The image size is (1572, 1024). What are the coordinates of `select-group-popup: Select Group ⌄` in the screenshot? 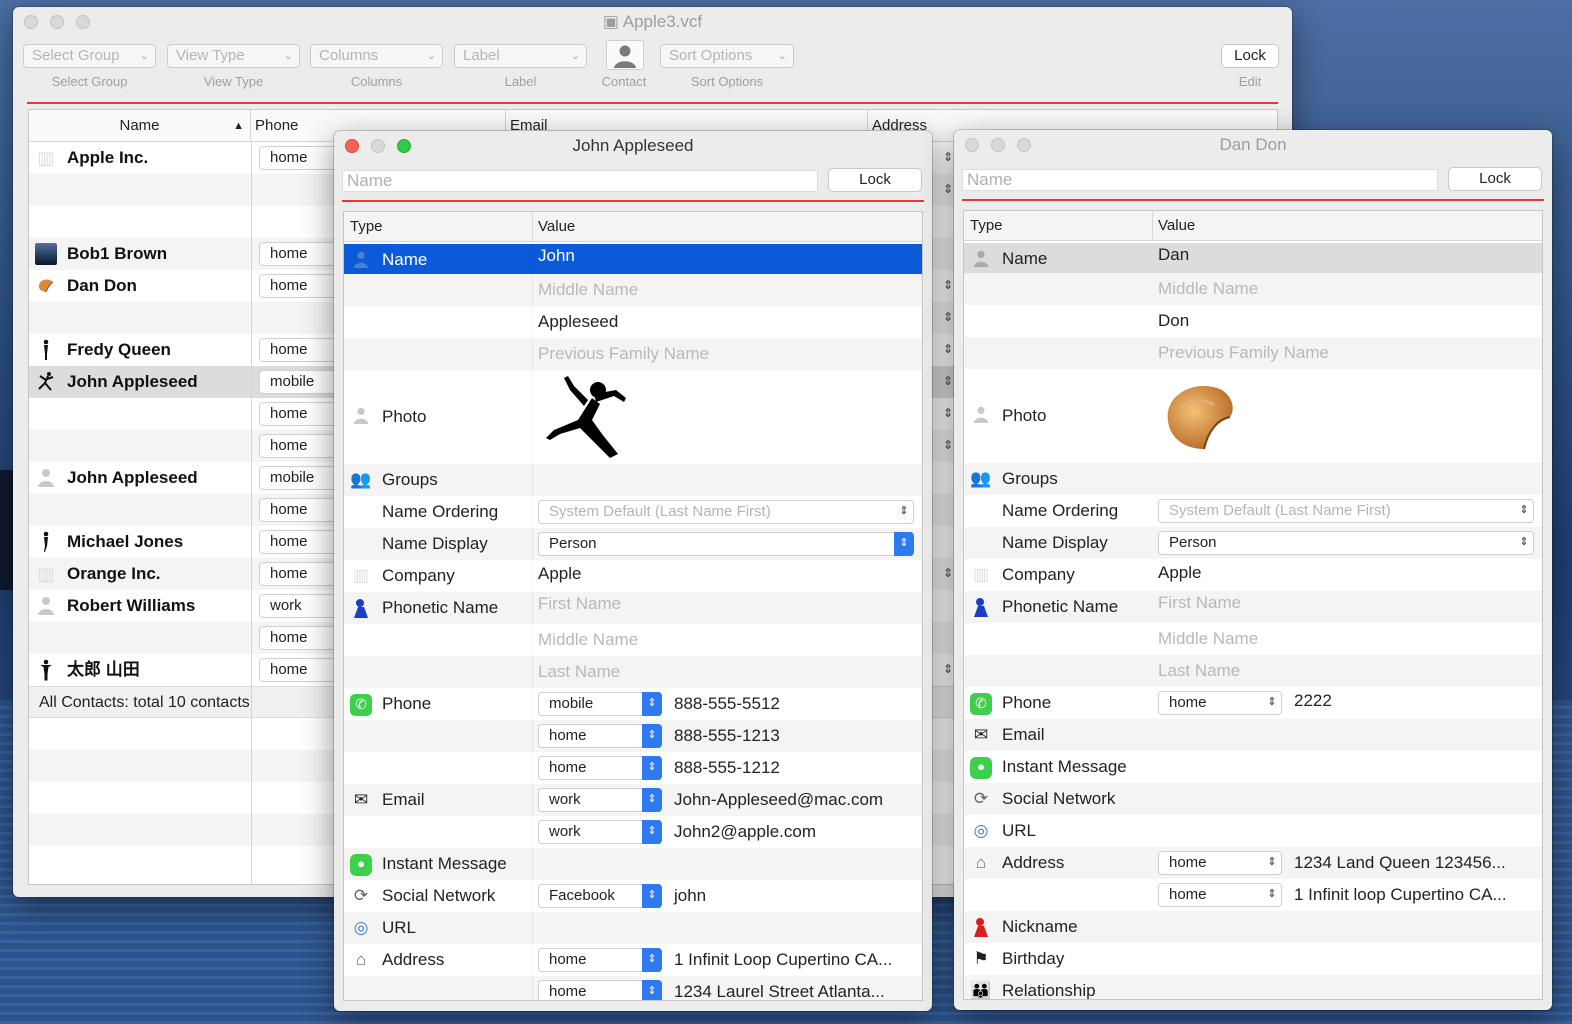 It's located at (89, 56).